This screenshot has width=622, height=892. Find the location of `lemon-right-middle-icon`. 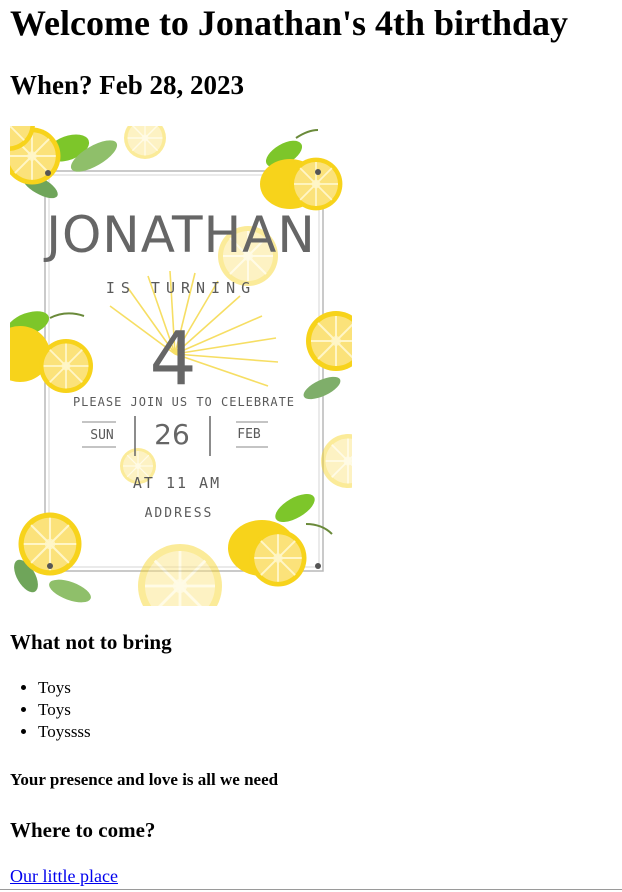

lemon-right-middle-icon is located at coordinates (327, 355).